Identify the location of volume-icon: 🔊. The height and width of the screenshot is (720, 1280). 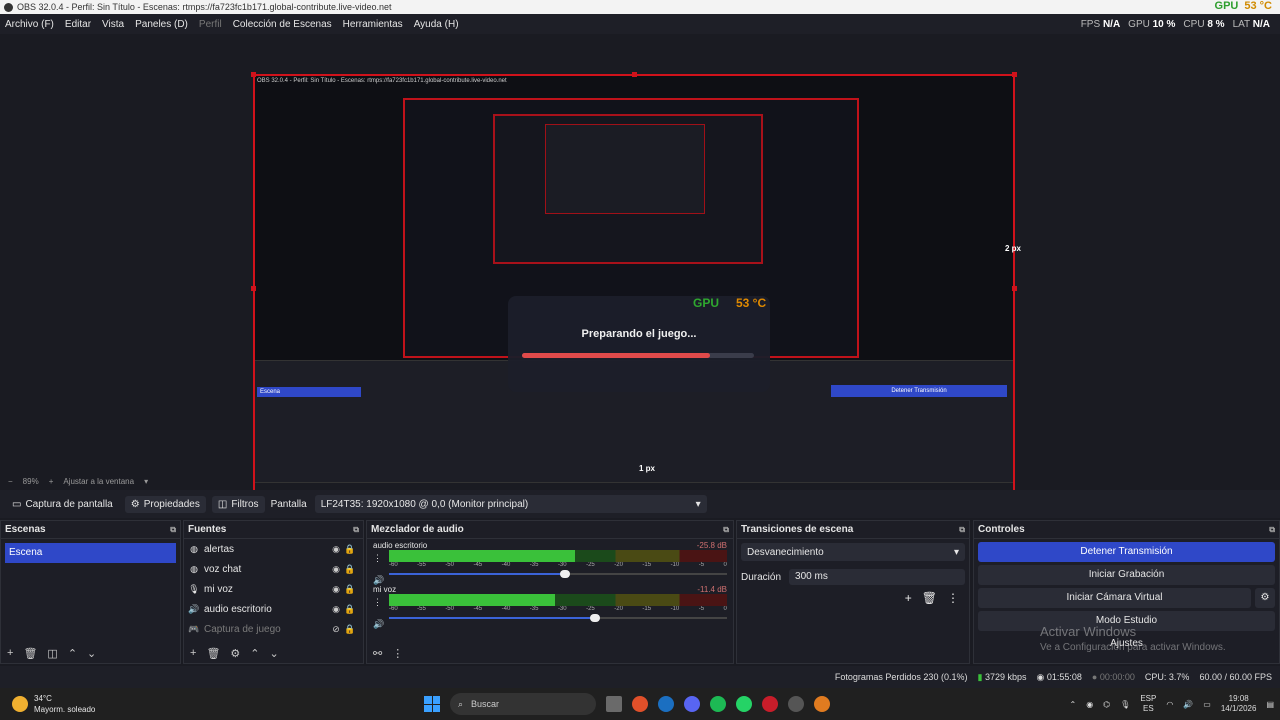
(1188, 704).